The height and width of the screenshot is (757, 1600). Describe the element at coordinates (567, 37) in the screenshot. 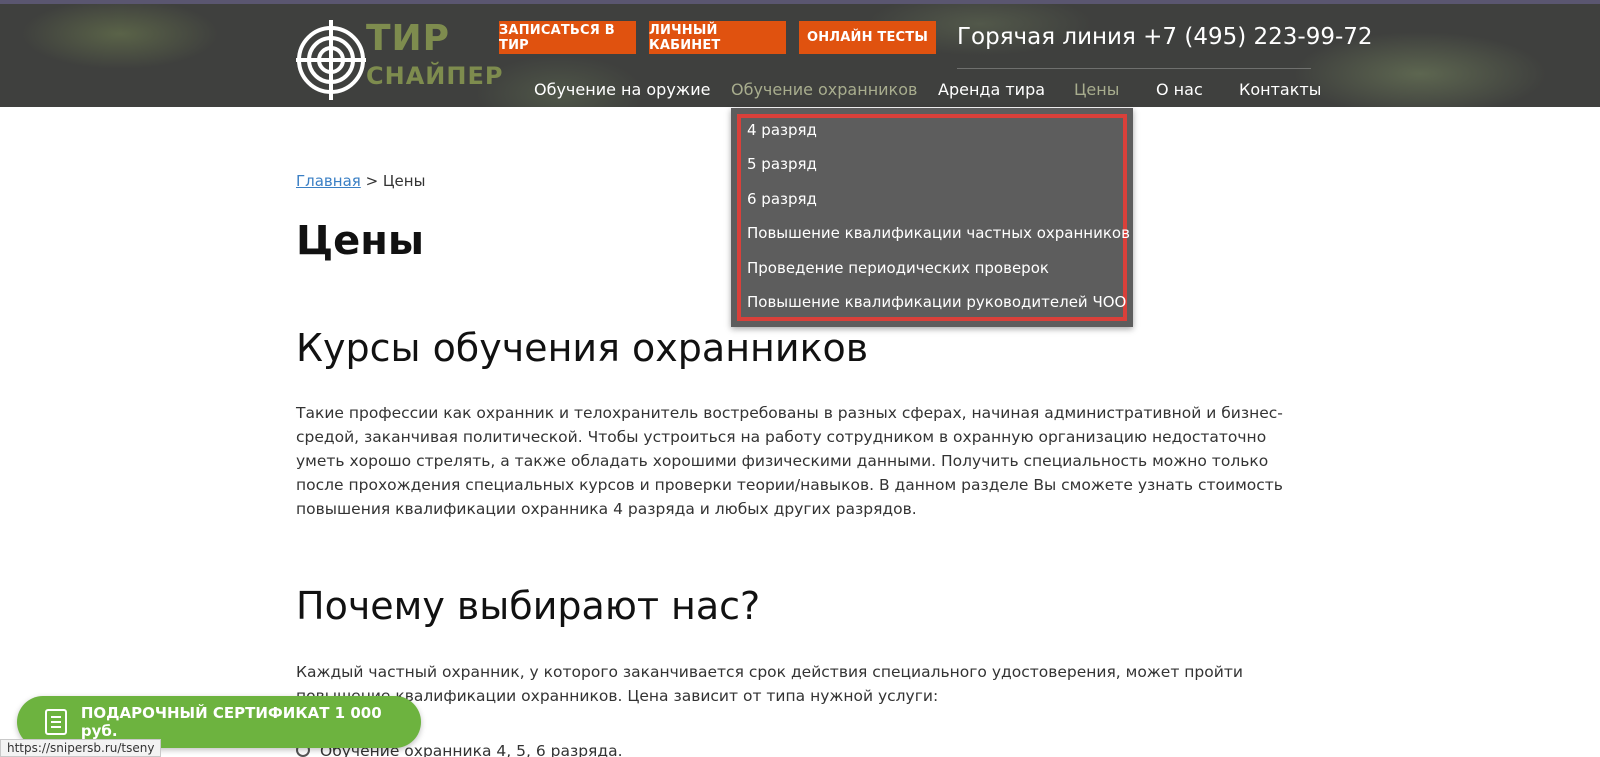

I see `book-range-button: ЗАПИСАТЬСЯ В ТИР` at that location.